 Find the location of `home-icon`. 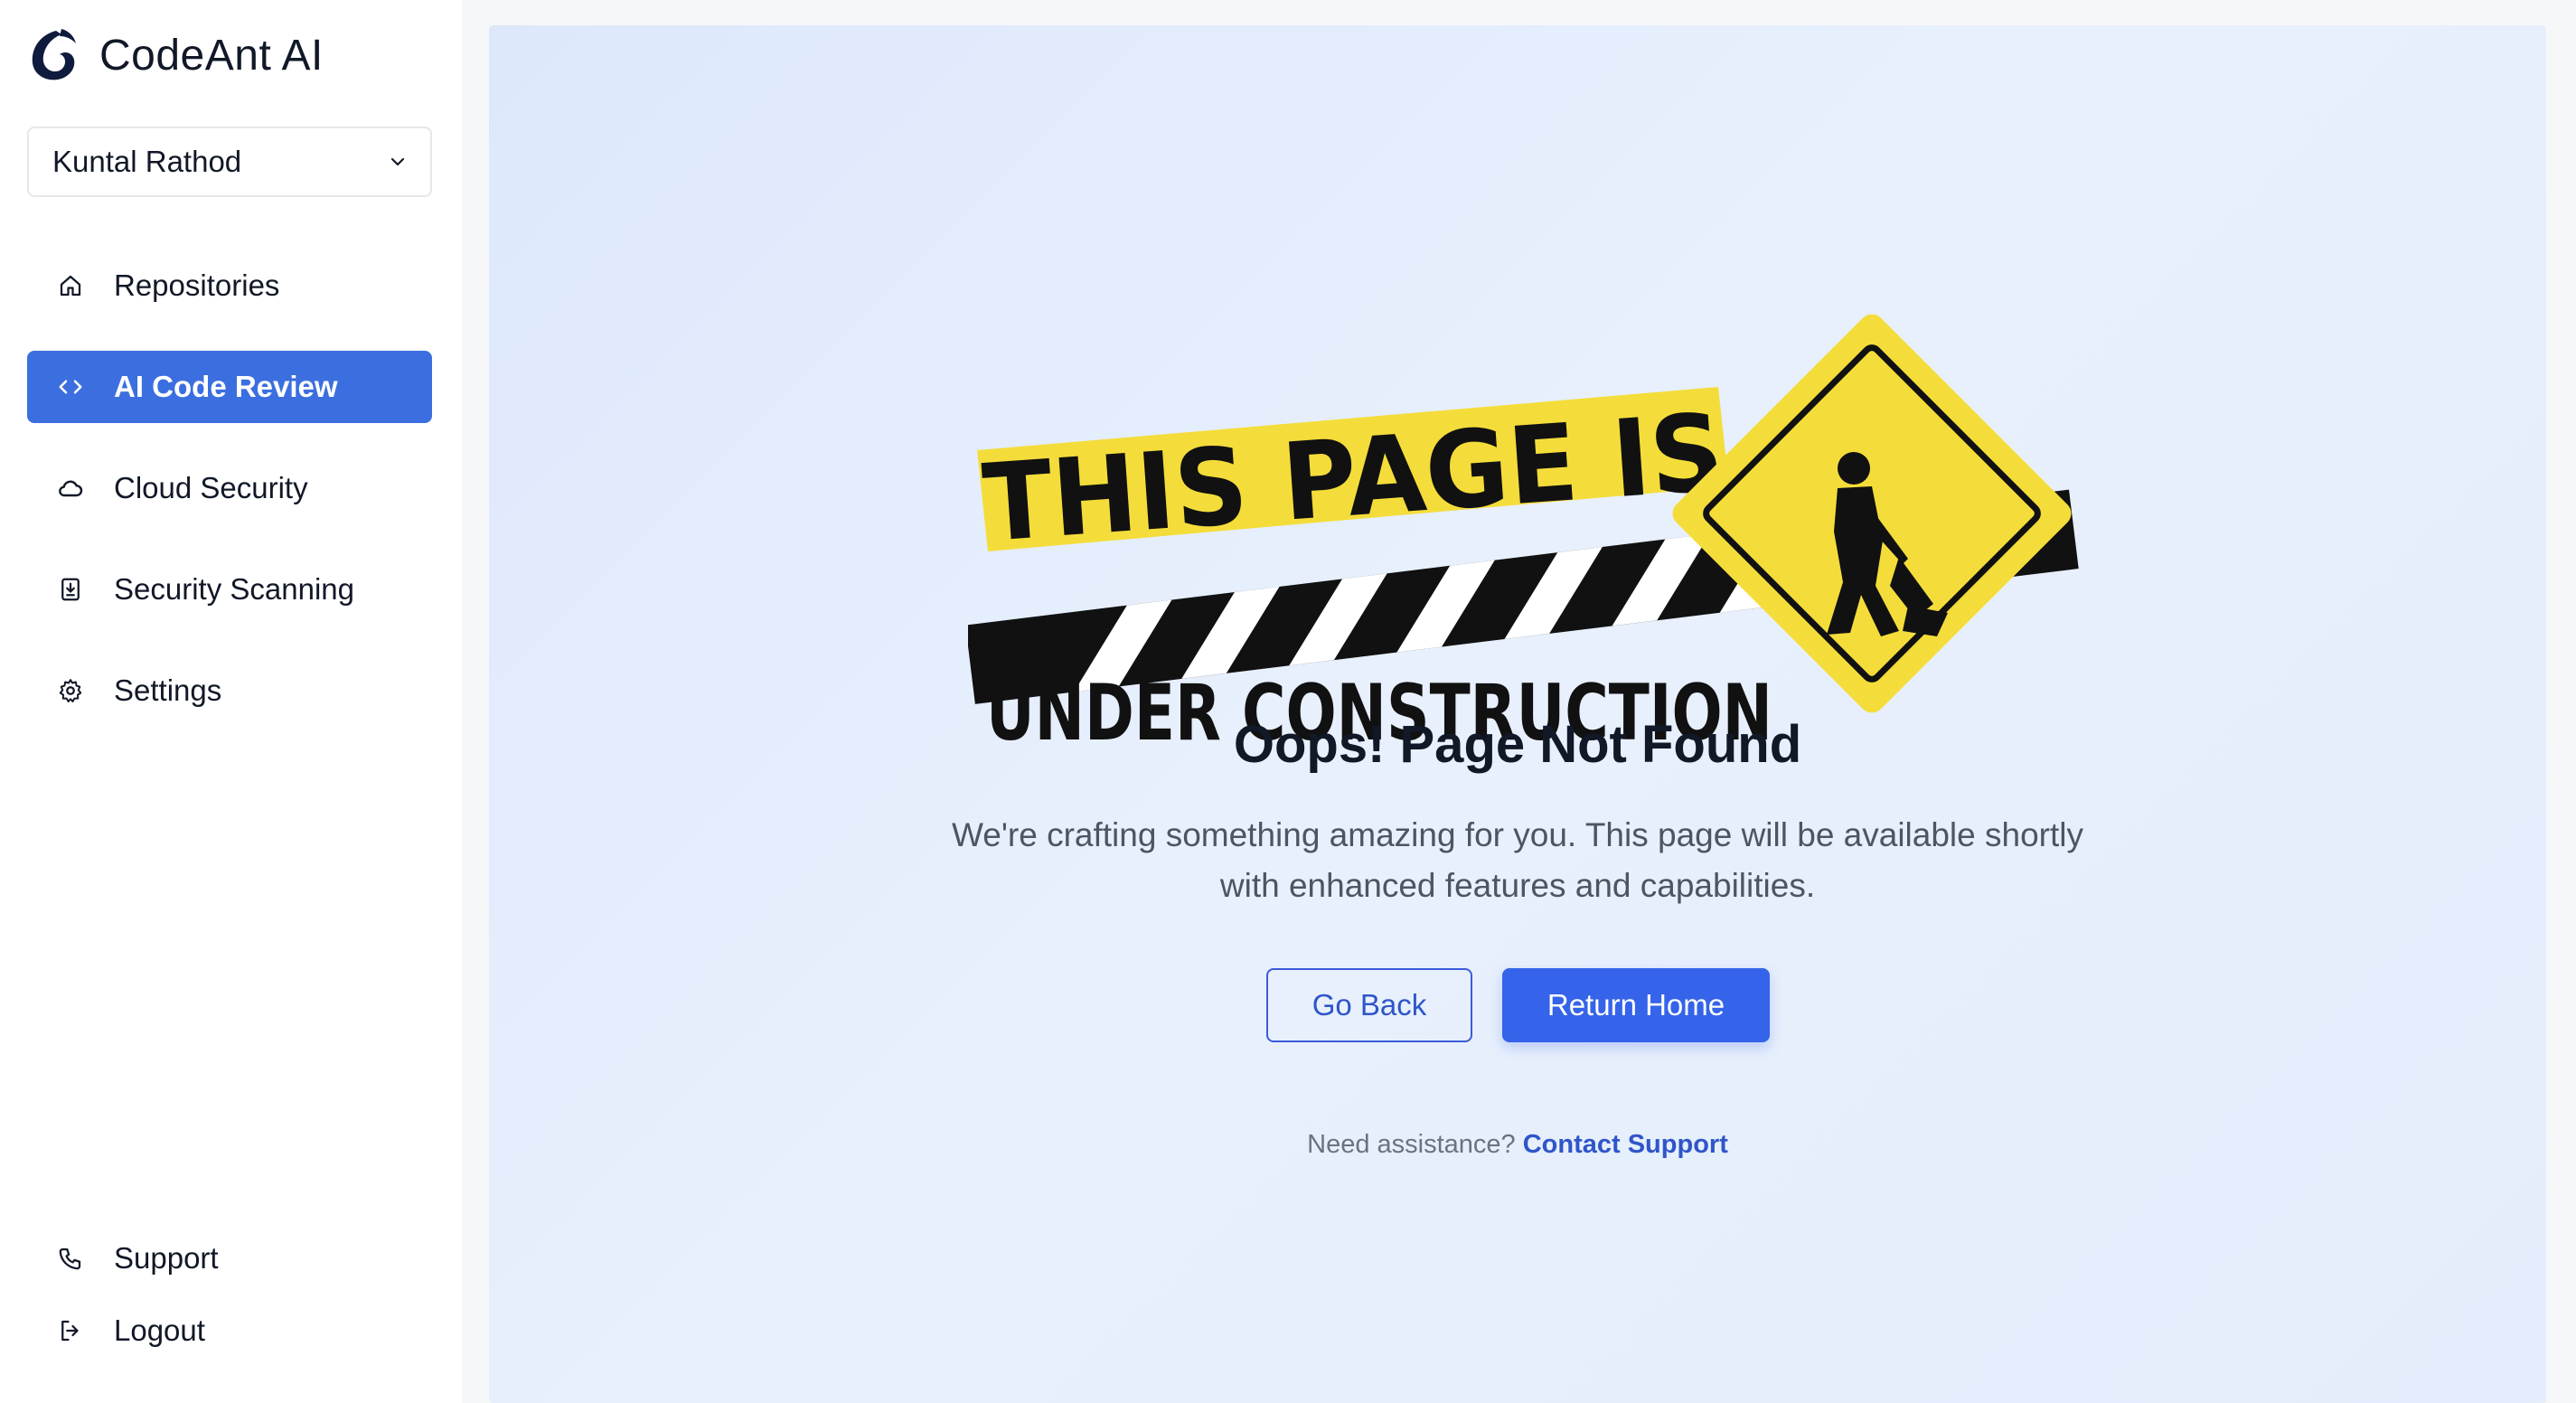

home-icon is located at coordinates (71, 285).